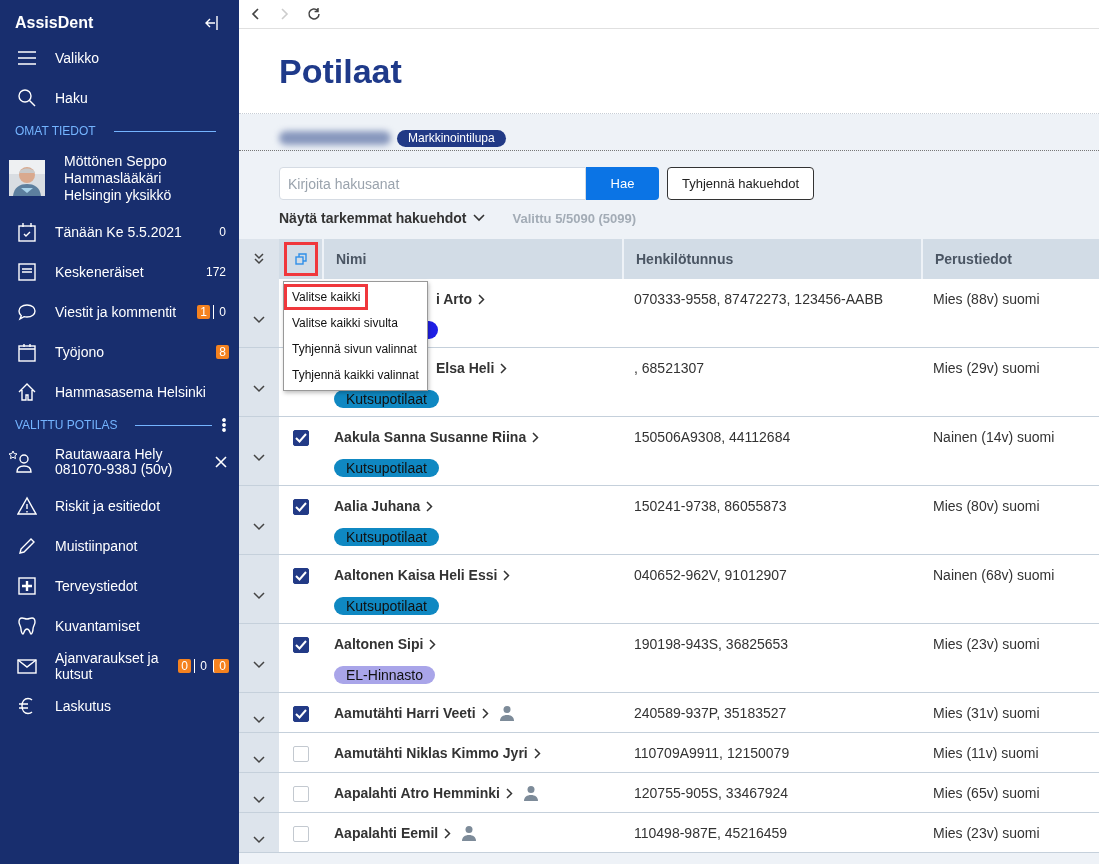 The width and height of the screenshot is (1099, 864). What do you see at coordinates (119, 272) in the screenshot?
I see `sidebar-item: Keskeneräiset 172` at bounding box center [119, 272].